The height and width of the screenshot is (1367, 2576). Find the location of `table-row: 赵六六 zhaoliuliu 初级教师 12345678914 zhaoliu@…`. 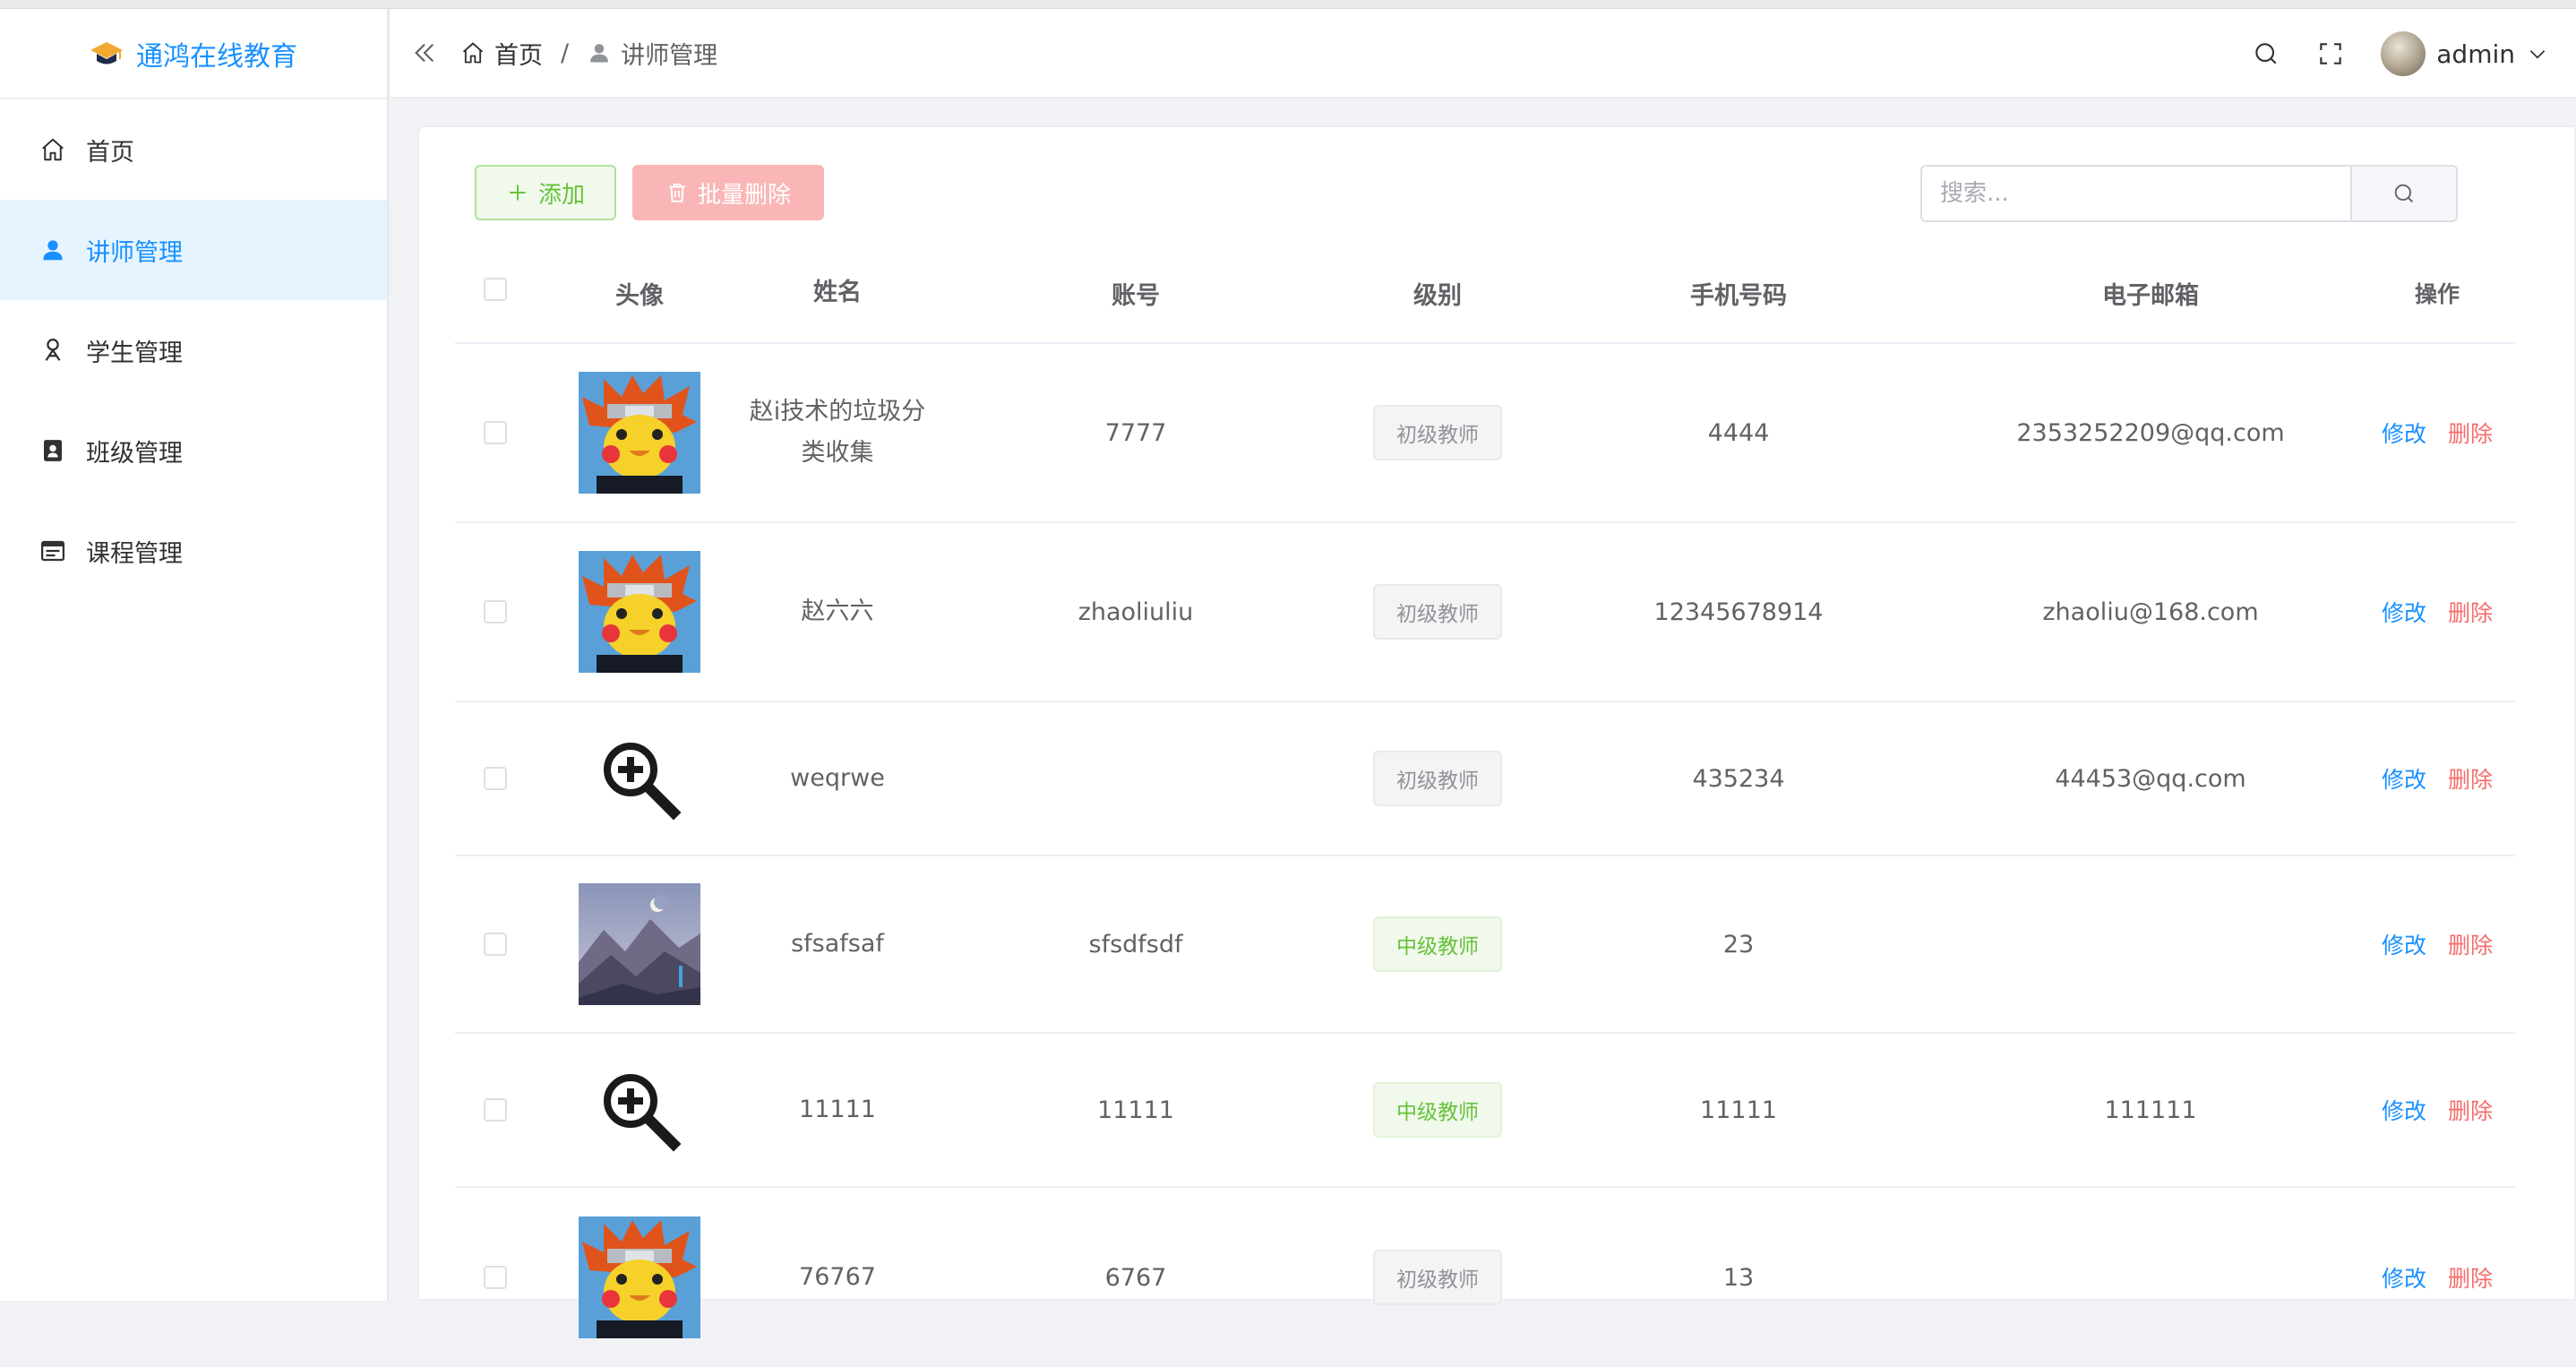

table-row: 赵六六 zhaoliuliu 初级教师 12345678914 zhaoliu@… is located at coordinates (1485, 612).